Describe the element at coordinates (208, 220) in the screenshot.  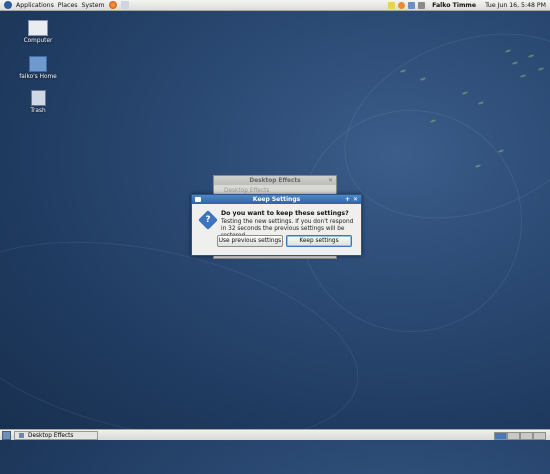
I see `question-mark-glyph: ?` at that location.